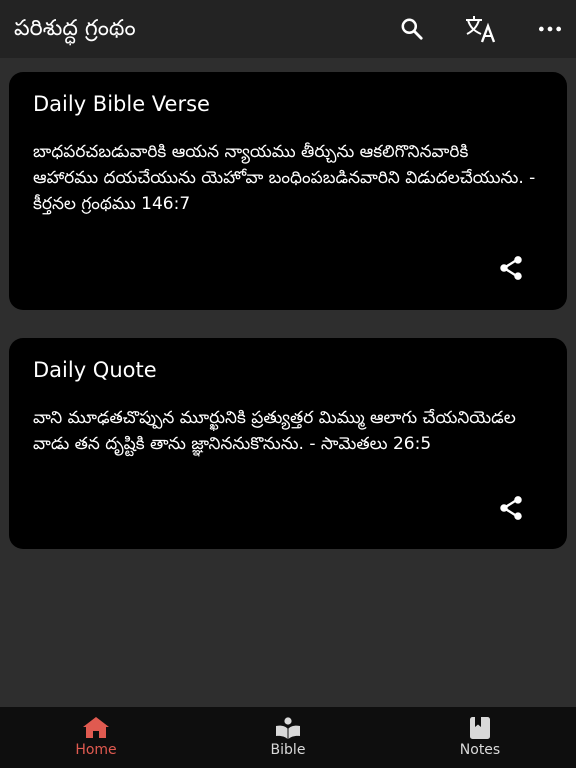 This screenshot has width=576, height=768. I want to click on translate-button, so click(481, 29).